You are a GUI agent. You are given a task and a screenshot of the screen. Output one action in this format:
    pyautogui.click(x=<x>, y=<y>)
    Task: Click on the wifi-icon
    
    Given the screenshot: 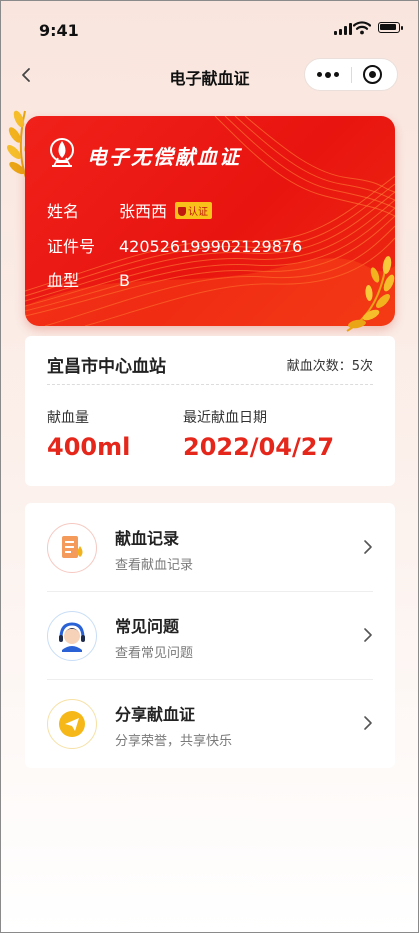 What is the action you would take?
    pyautogui.click(x=362, y=28)
    